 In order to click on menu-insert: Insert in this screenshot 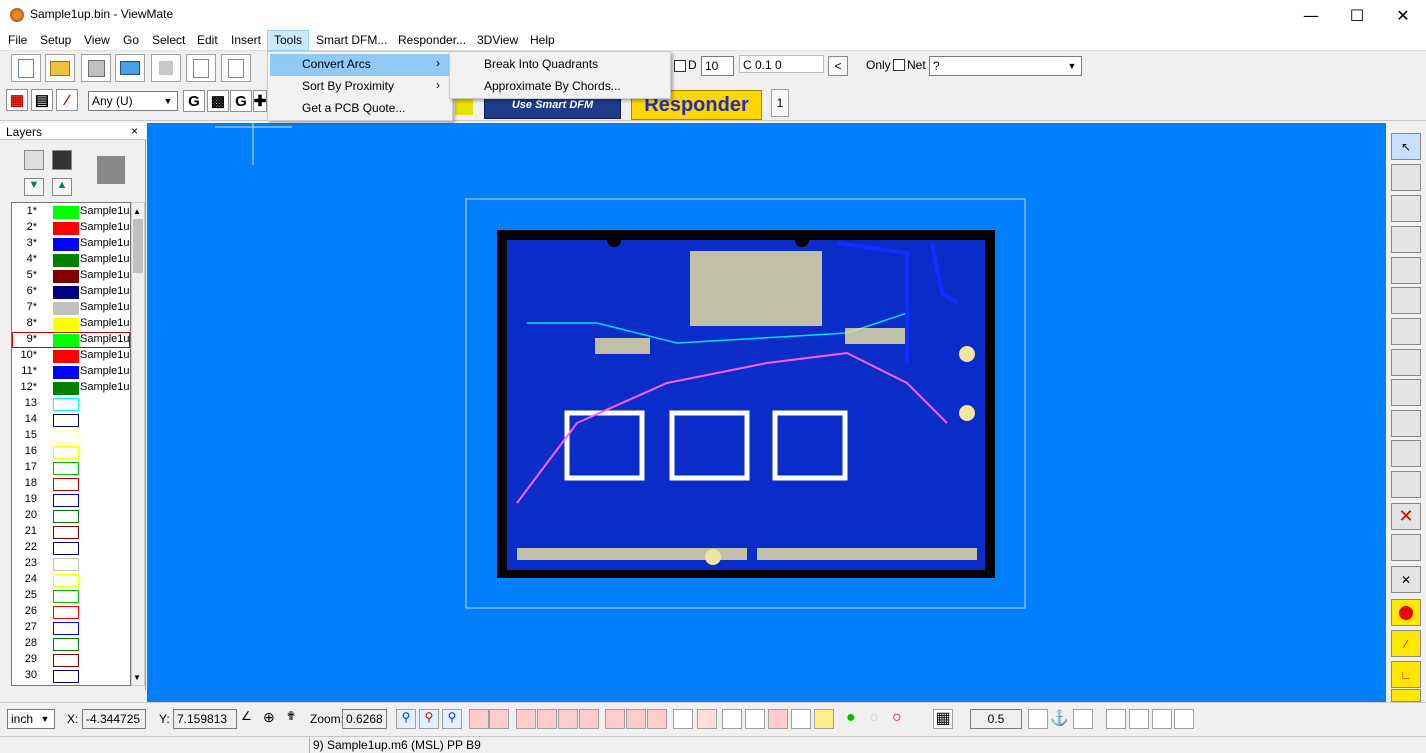, I will do `click(246, 40)`.